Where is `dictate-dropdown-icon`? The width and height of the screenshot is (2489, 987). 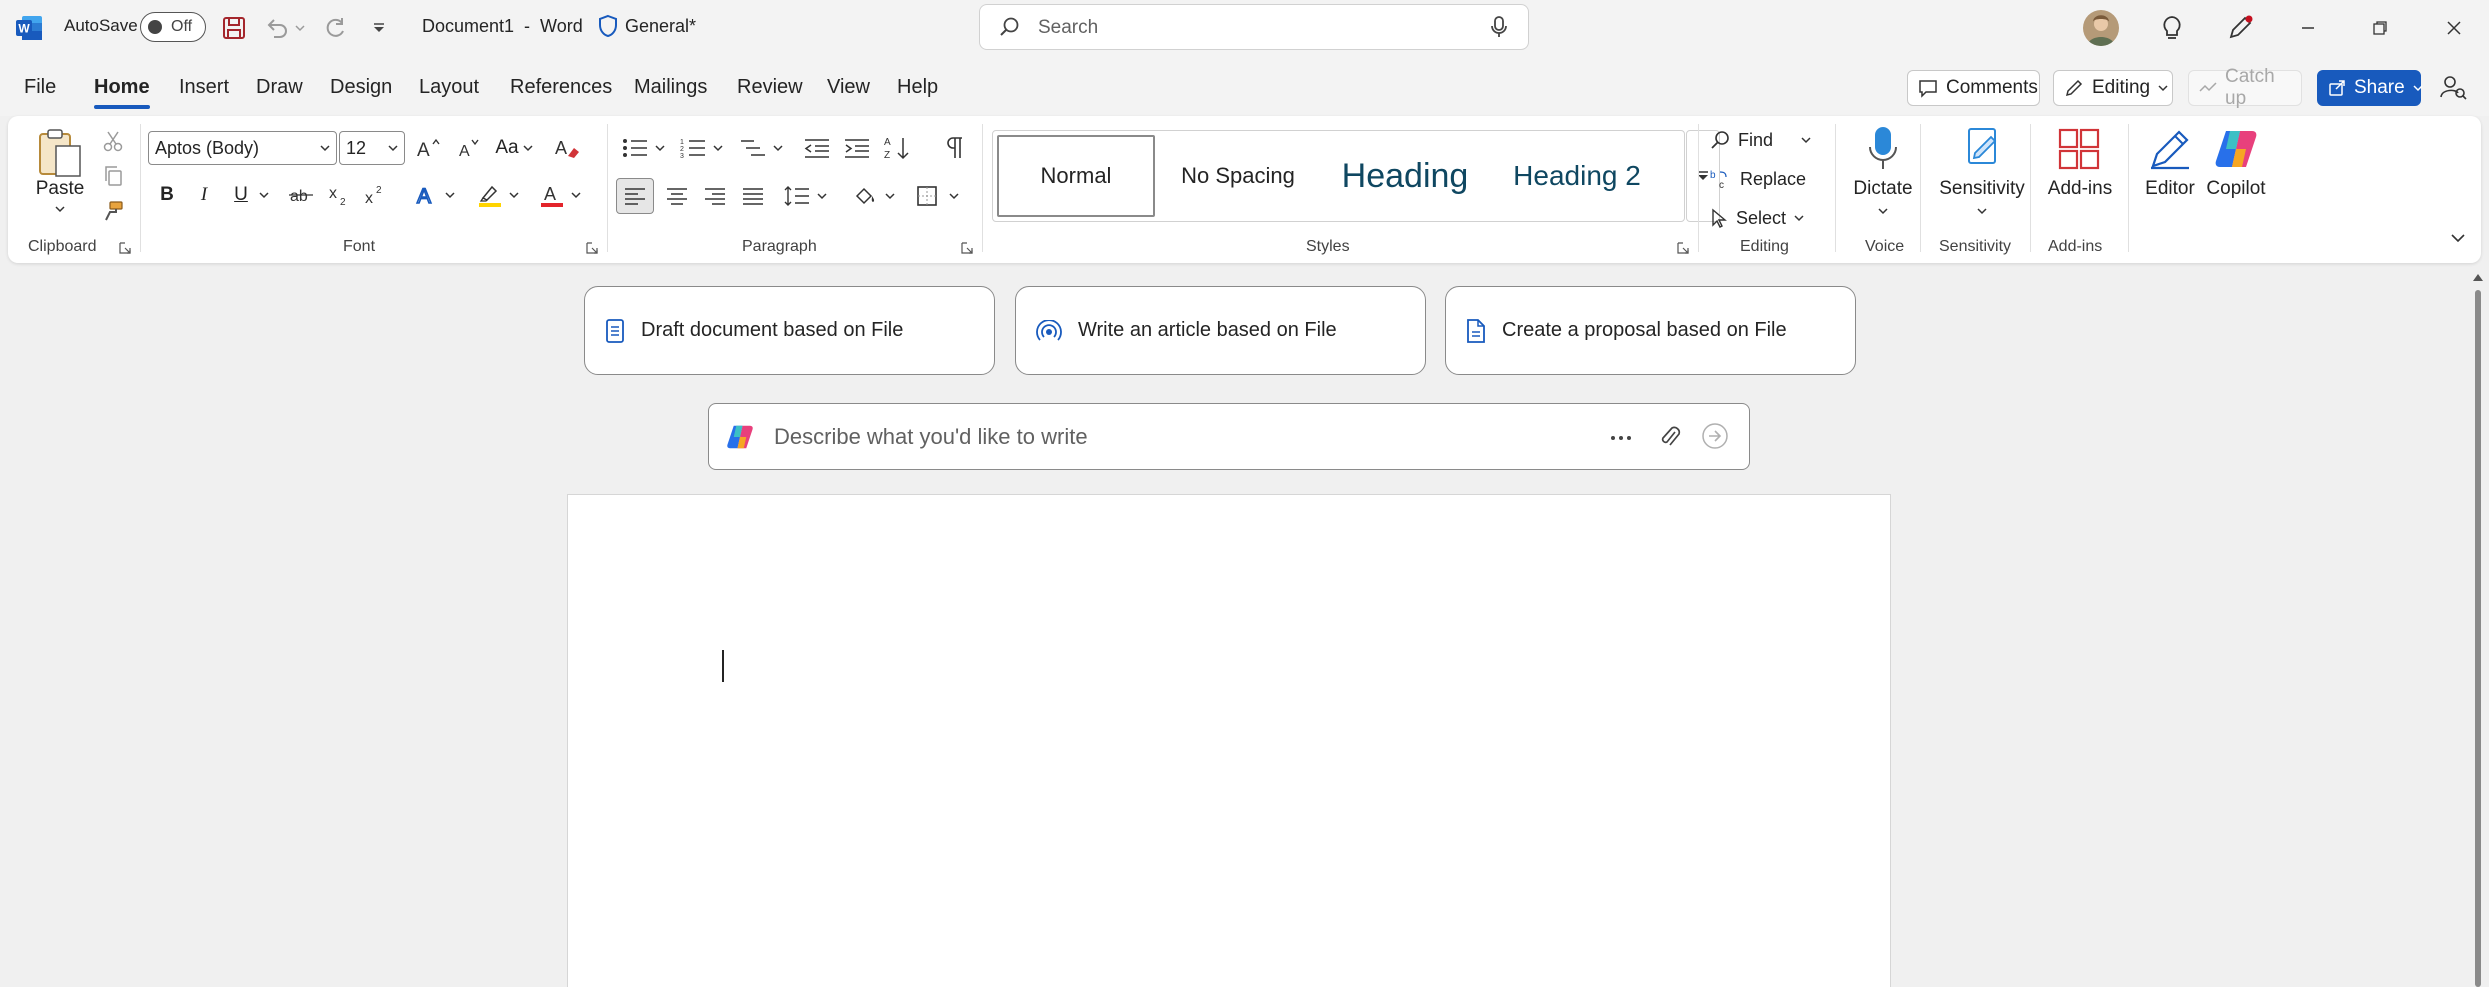 dictate-dropdown-icon is located at coordinates (1883, 211).